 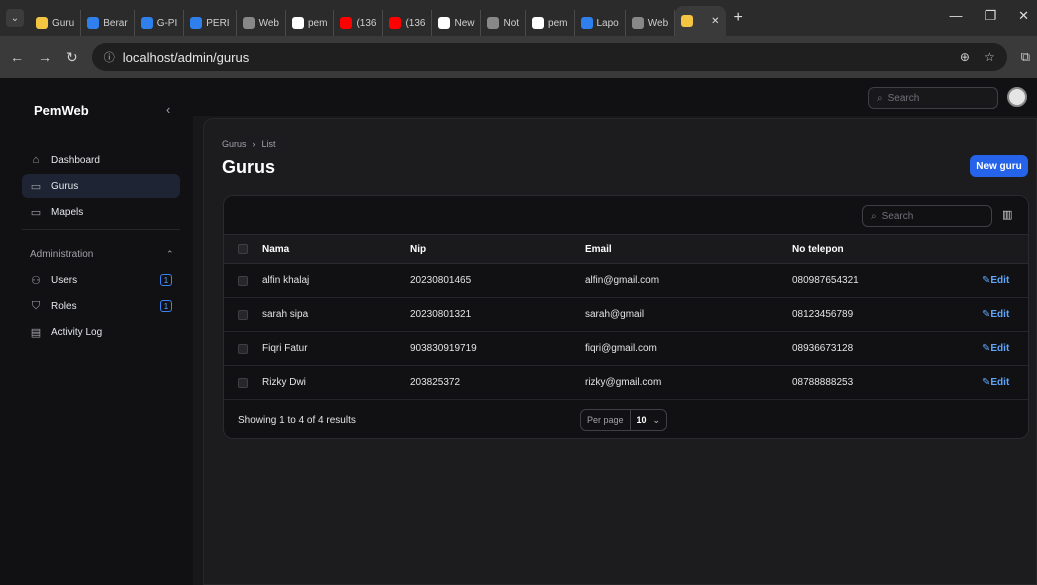 I want to click on zoom-icon: ⊕, so click(x=965, y=57).